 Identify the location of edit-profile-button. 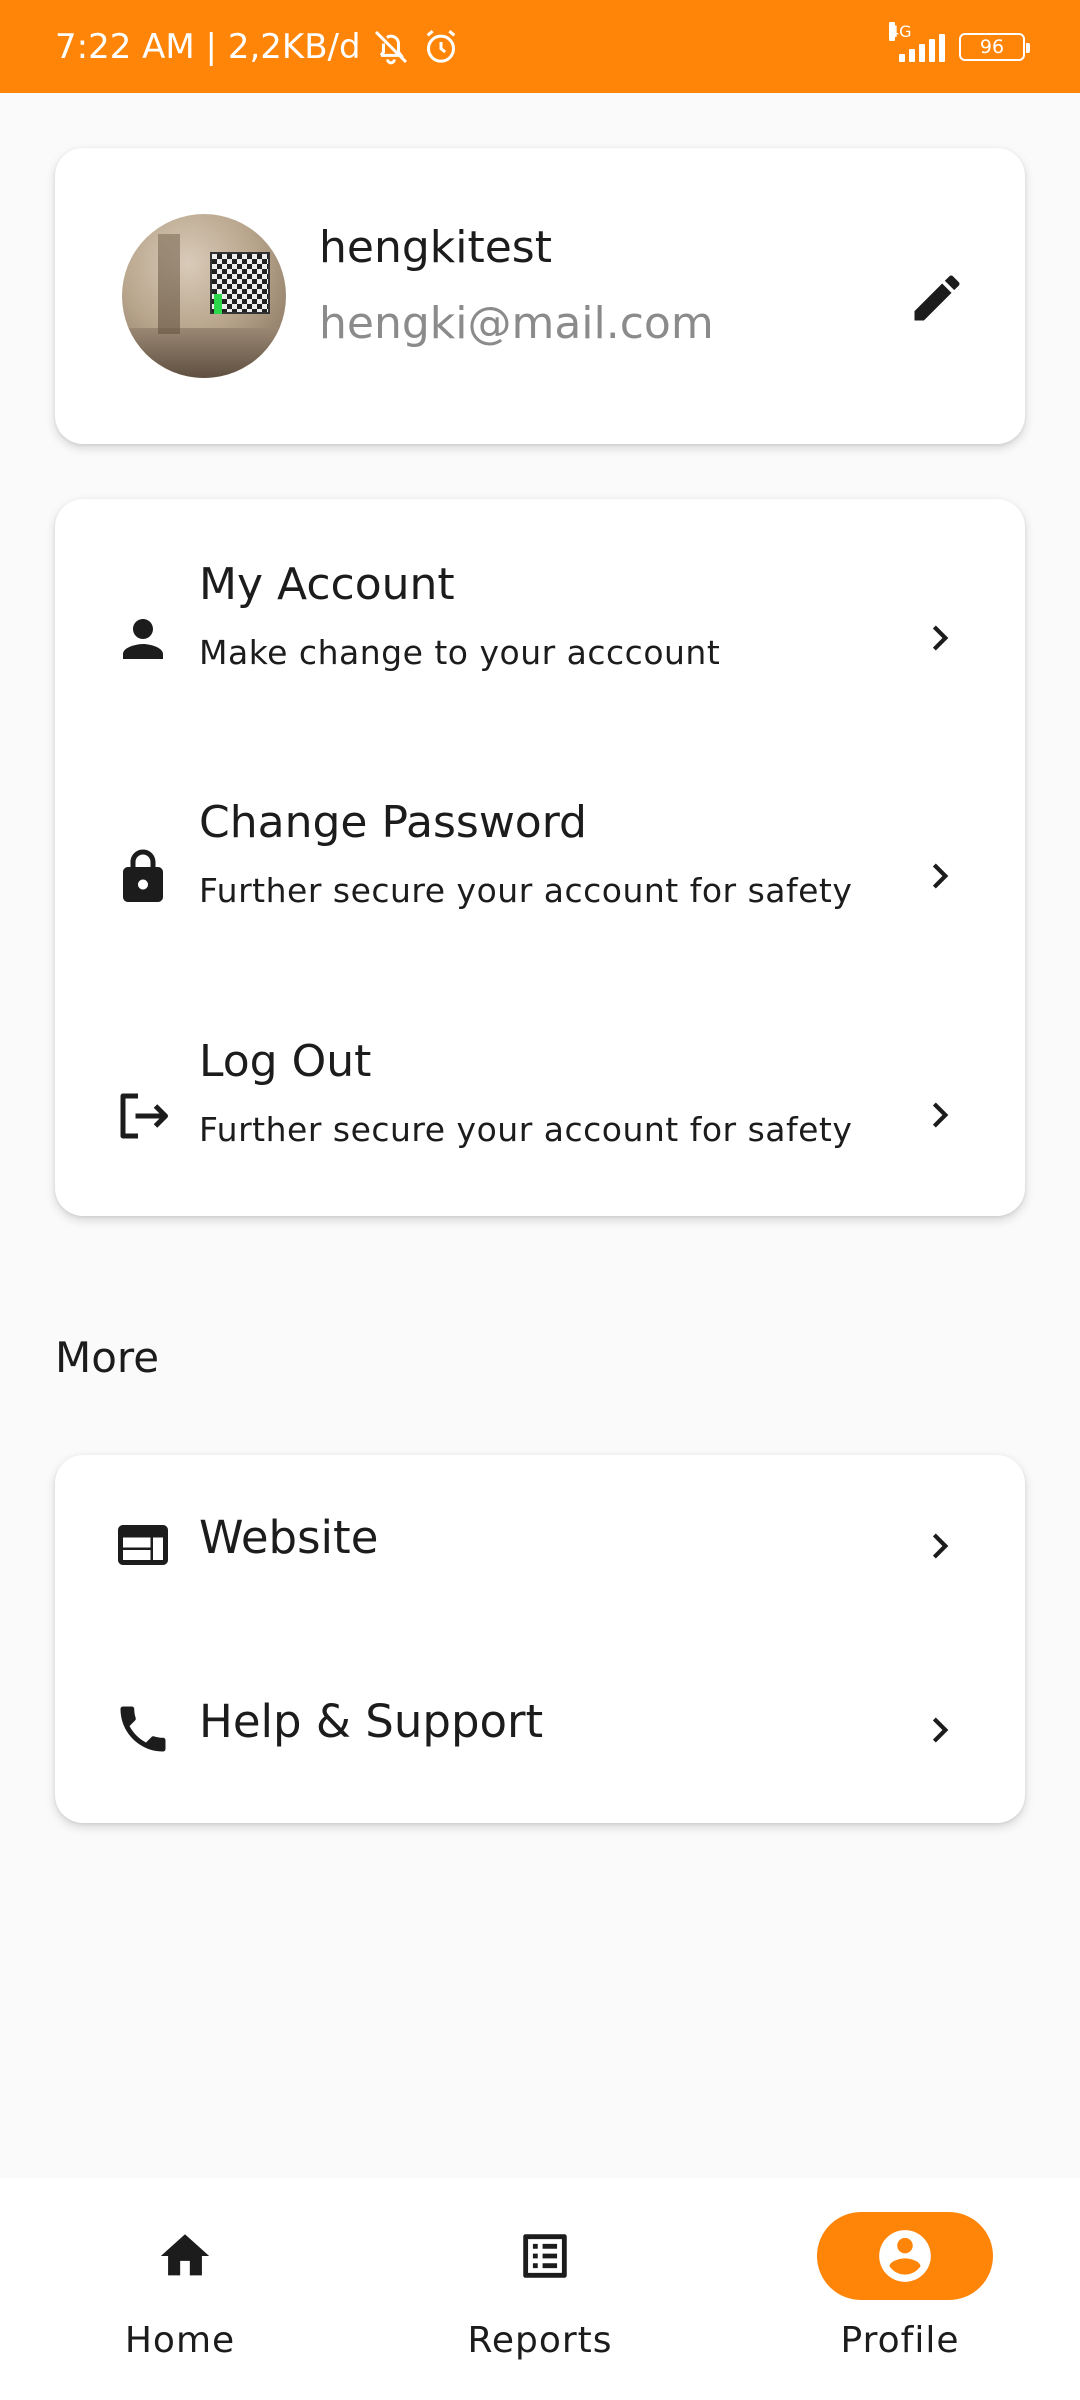
(937, 298).